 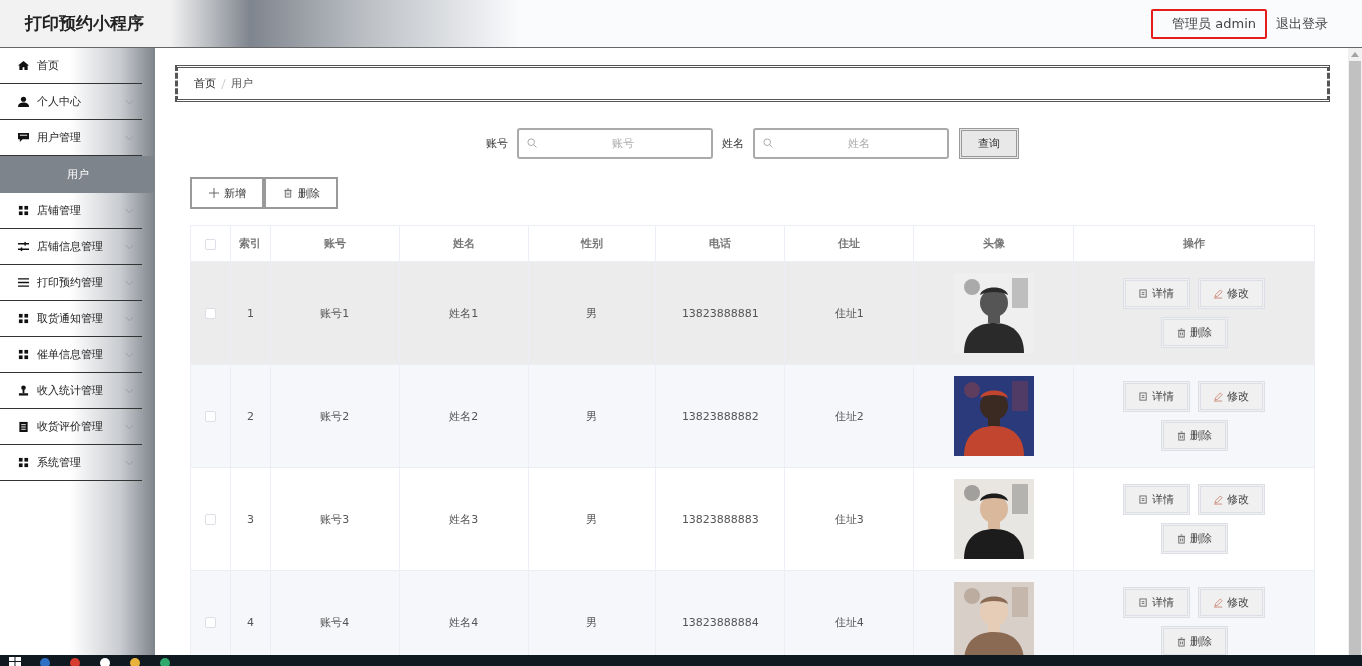 I want to click on column-header: 操作, so click(x=1194, y=243).